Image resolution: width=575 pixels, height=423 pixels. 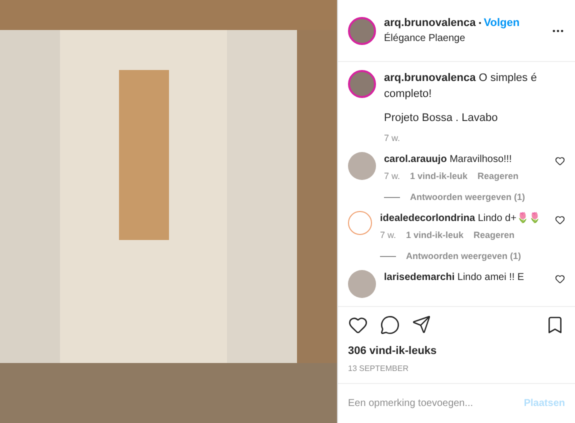 I want to click on comment-text: larisedemarchi Lindo amei !! E, so click(x=455, y=278).